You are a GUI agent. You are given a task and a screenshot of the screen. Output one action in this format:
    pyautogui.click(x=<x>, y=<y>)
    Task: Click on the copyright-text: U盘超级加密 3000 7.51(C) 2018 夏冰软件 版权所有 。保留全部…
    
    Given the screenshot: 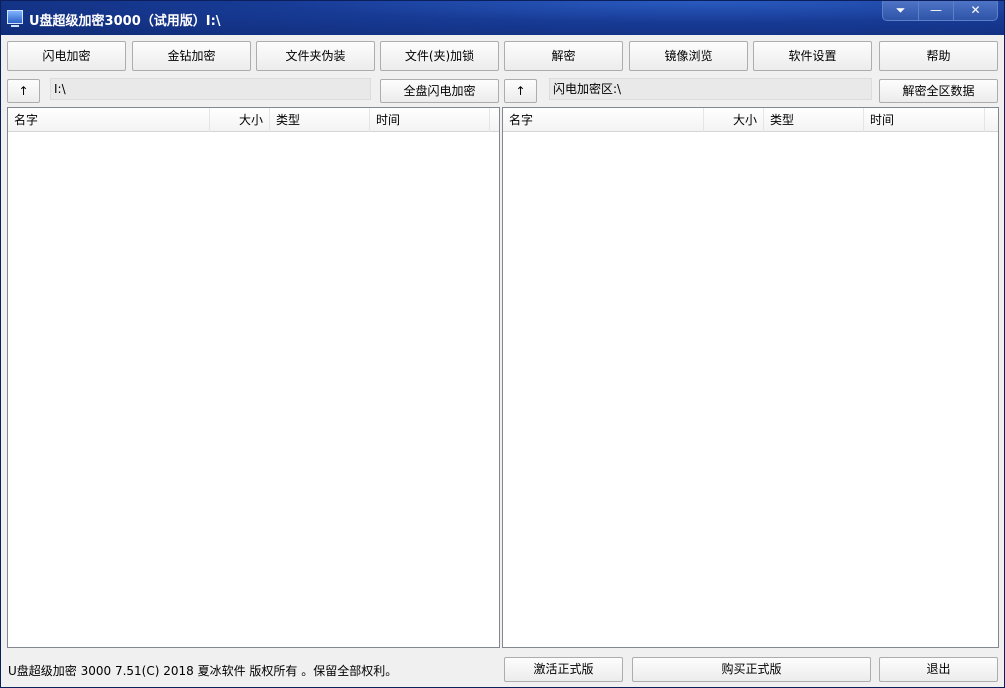 What is the action you would take?
    pyautogui.click(x=202, y=670)
    